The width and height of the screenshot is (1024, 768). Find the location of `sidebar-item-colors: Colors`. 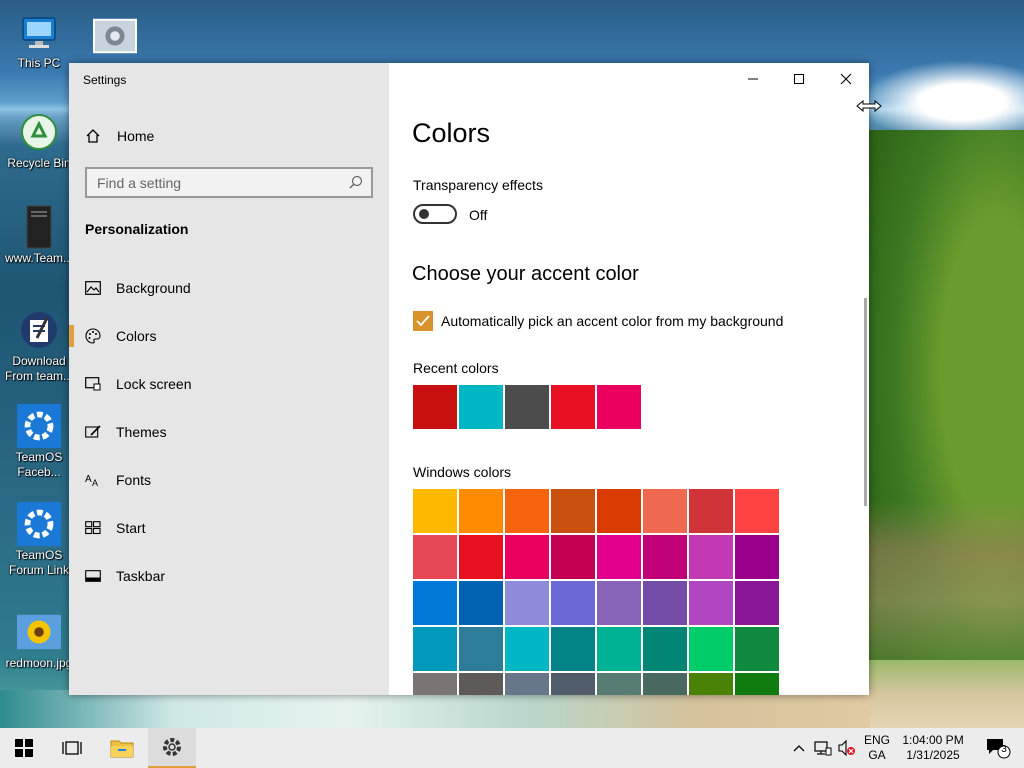

sidebar-item-colors: Colors is located at coordinates (229, 336).